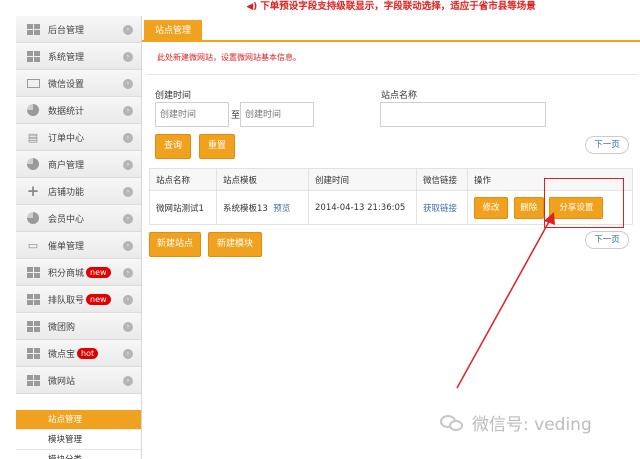  What do you see at coordinates (78, 56) in the screenshot?
I see `sidebar-item-system: 系统管理 ›` at bounding box center [78, 56].